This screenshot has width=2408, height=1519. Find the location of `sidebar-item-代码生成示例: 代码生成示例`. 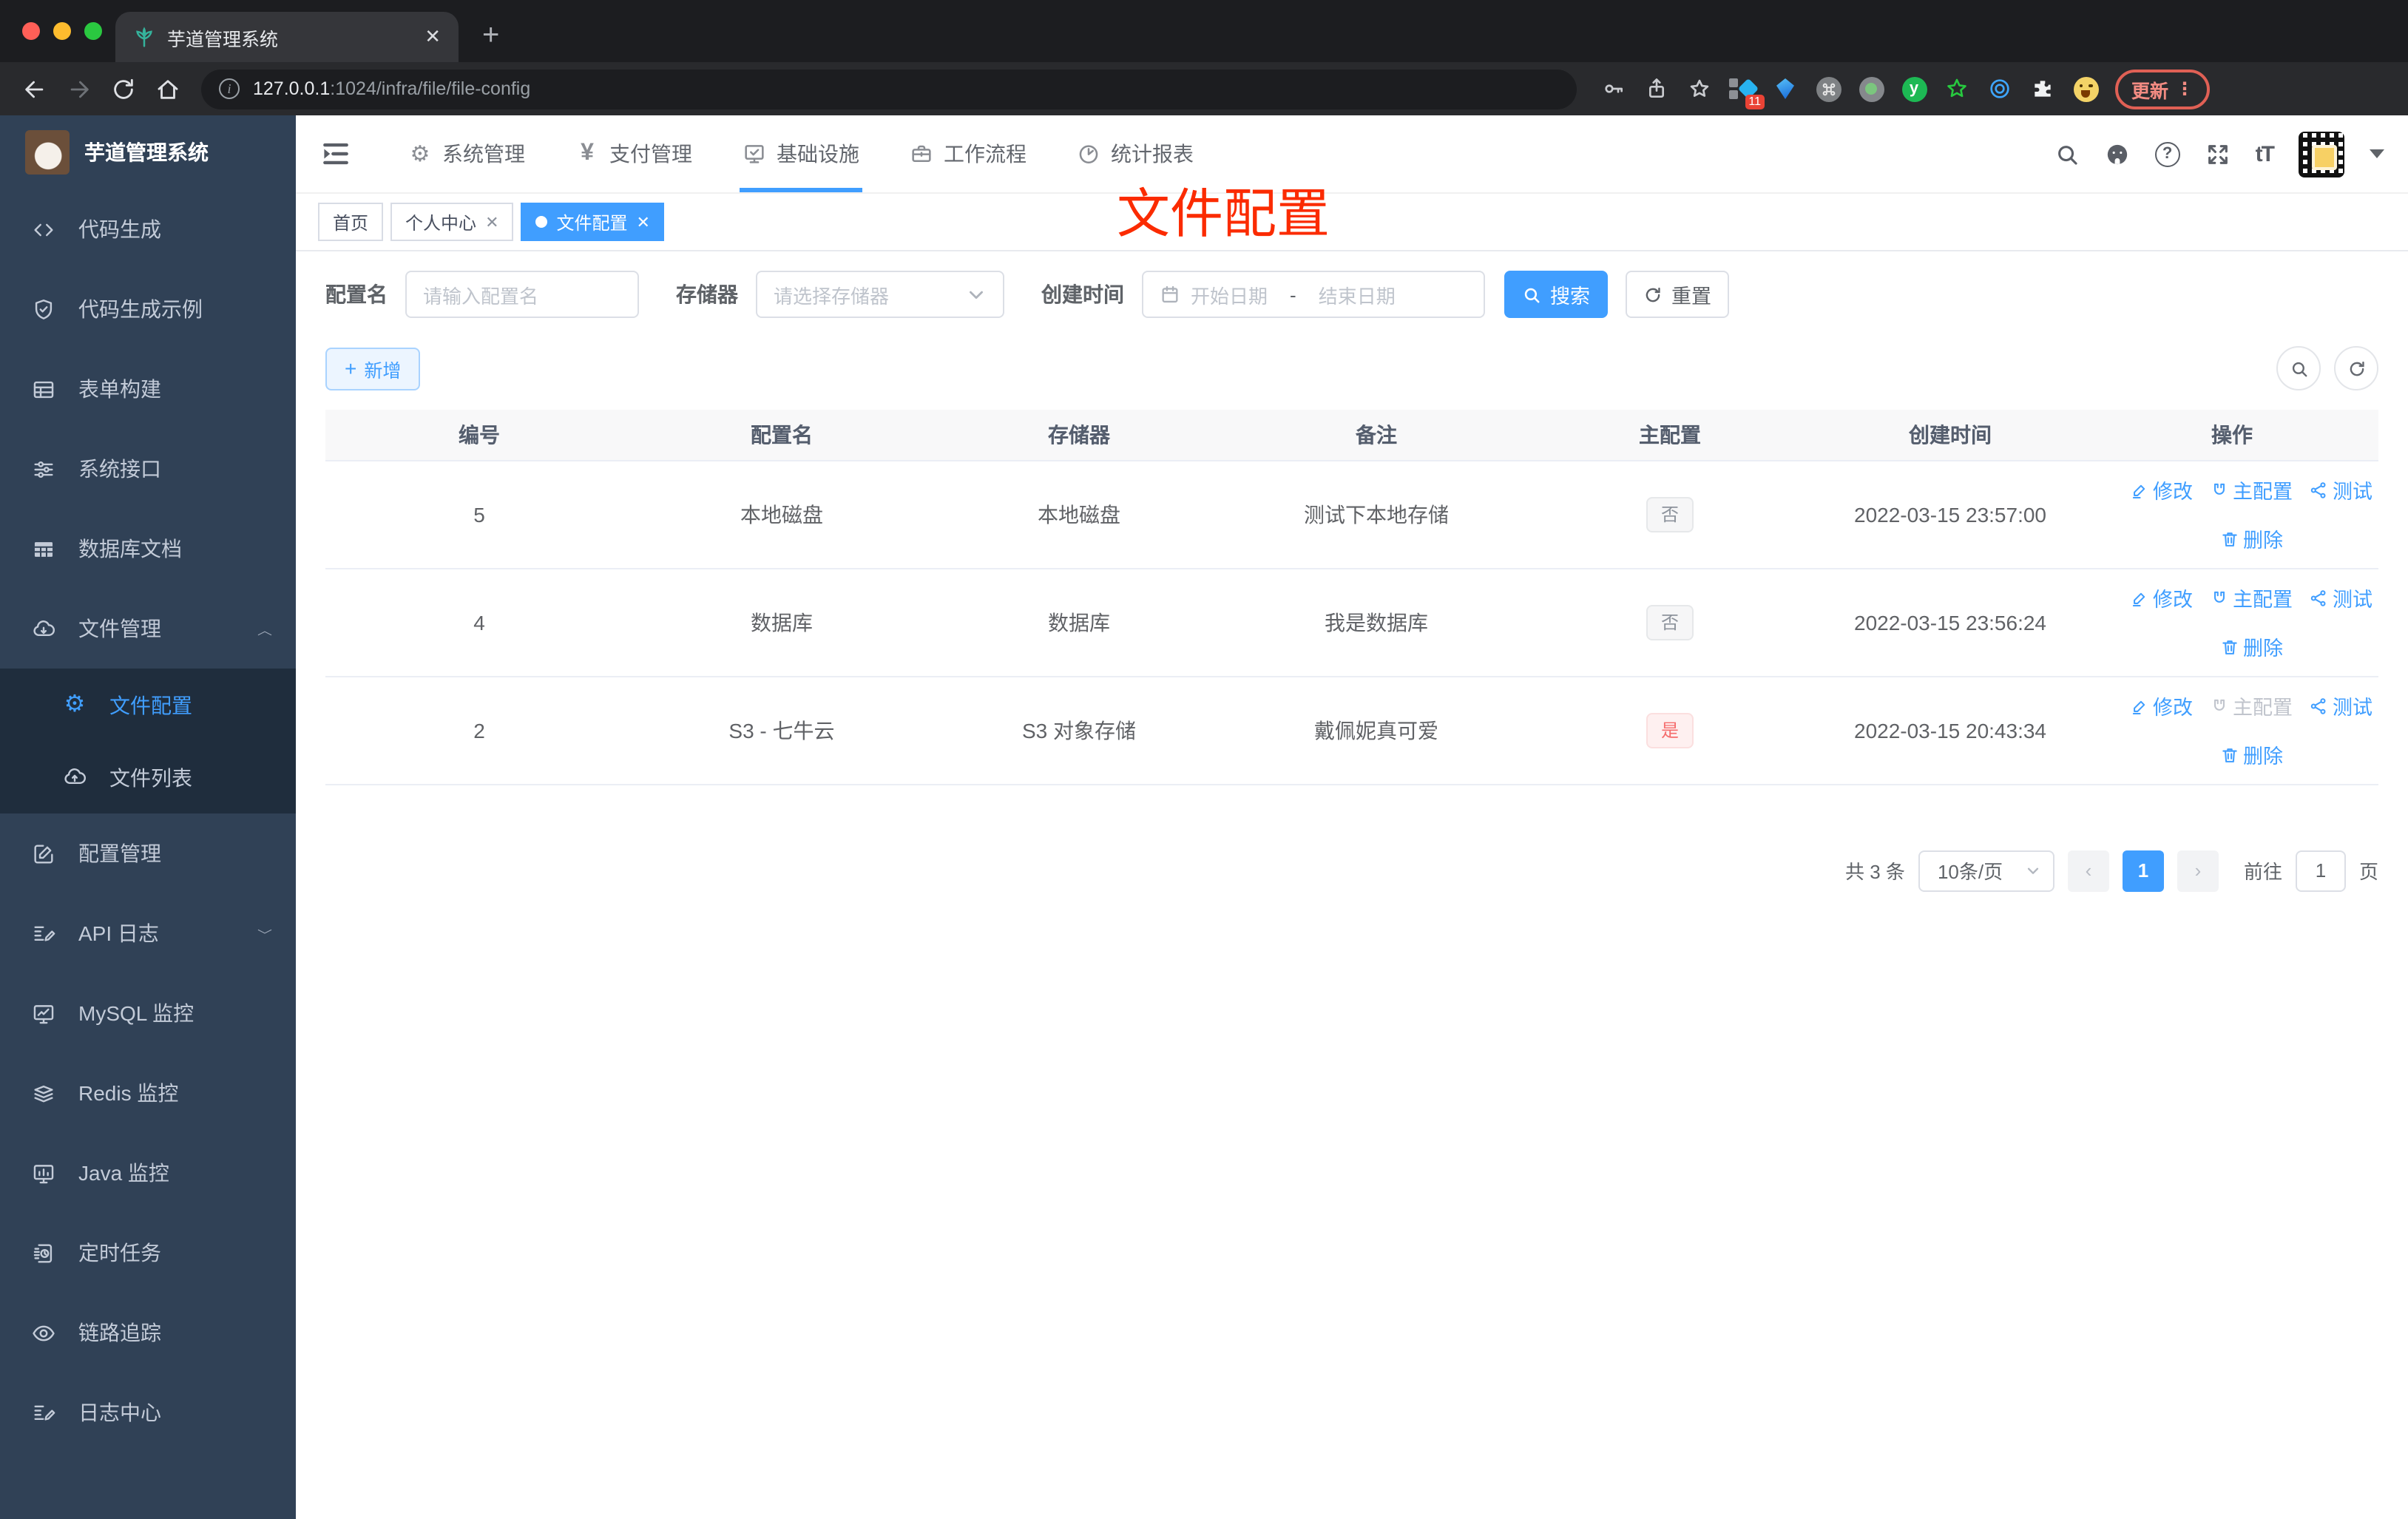

sidebar-item-代码生成示例: 代码生成示例 is located at coordinates (148, 309).